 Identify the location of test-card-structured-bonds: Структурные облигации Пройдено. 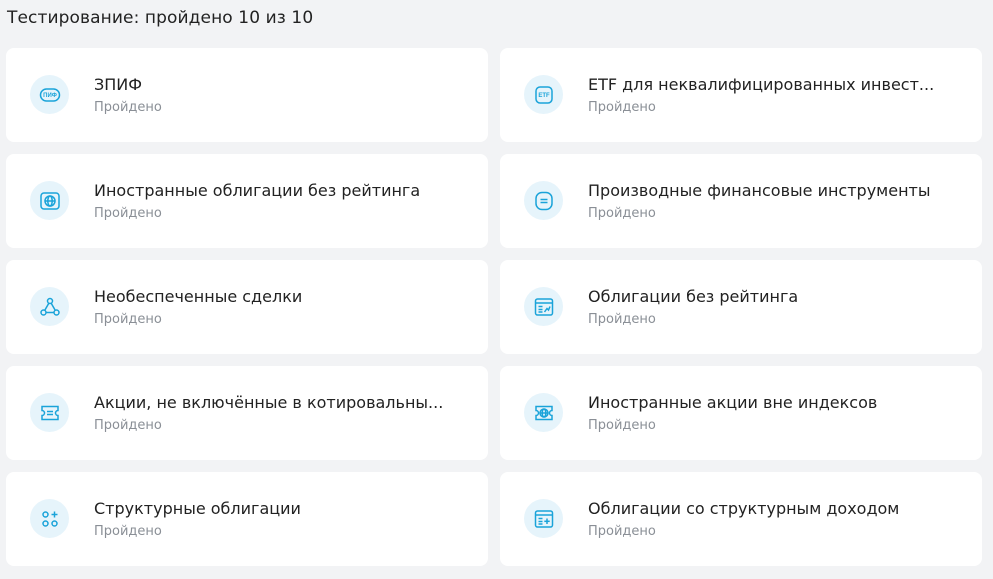
(247, 519).